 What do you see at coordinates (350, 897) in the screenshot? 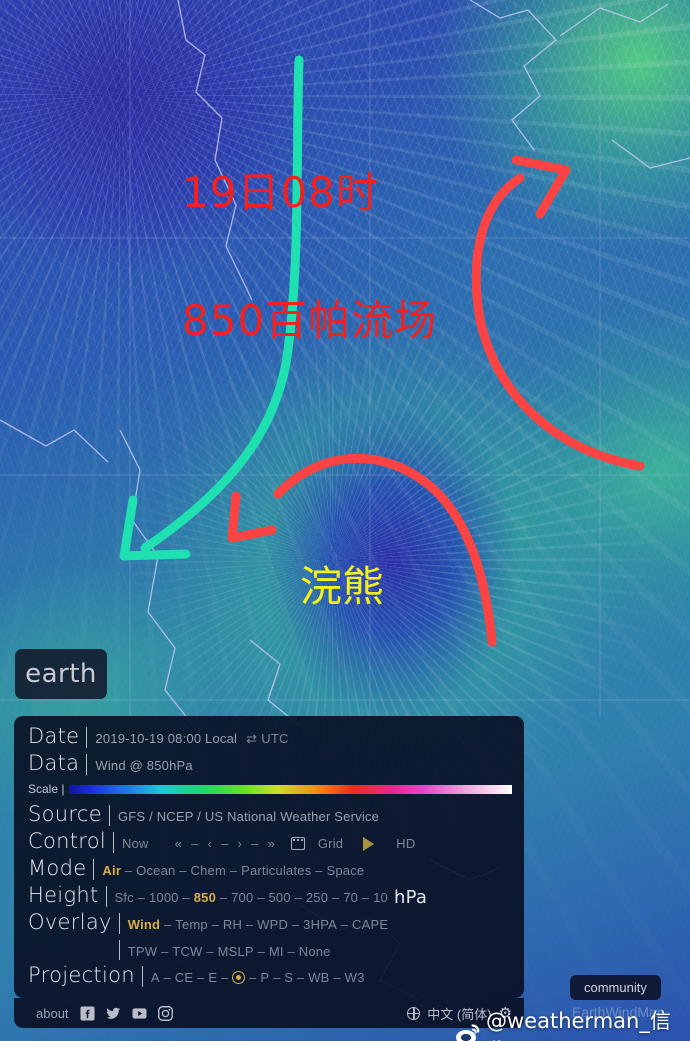
I see `height-option-70: 70` at bounding box center [350, 897].